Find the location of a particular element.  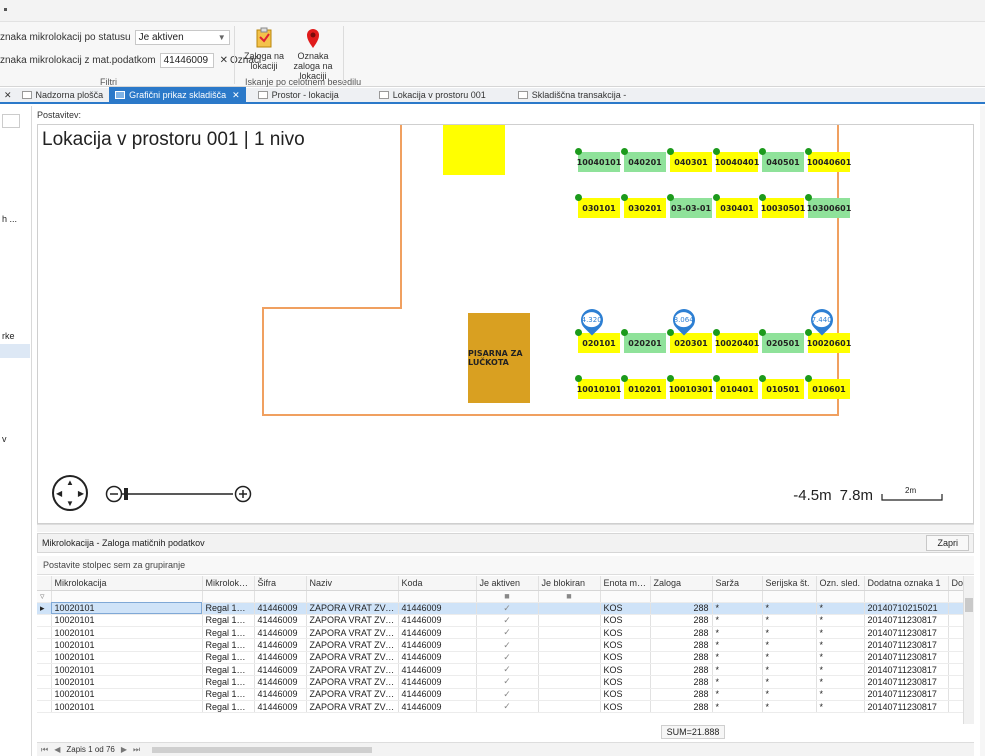

tab-skladiscna-transakcija: Skladiščna transakcija - is located at coordinates (572, 95).